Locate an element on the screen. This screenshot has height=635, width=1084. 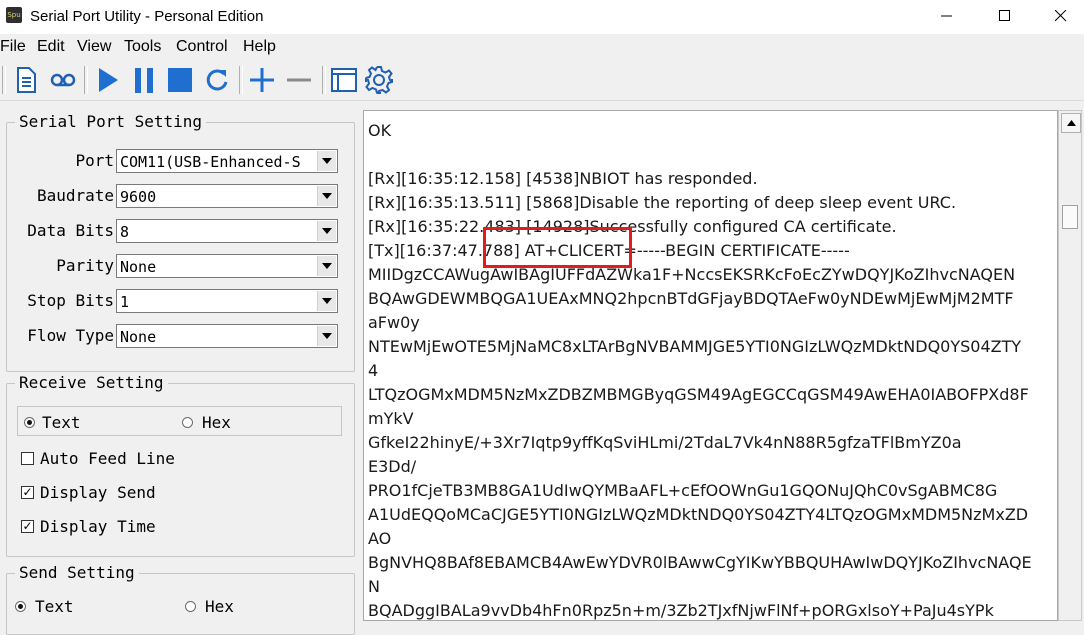
minus-icon is located at coordinates (299, 80).